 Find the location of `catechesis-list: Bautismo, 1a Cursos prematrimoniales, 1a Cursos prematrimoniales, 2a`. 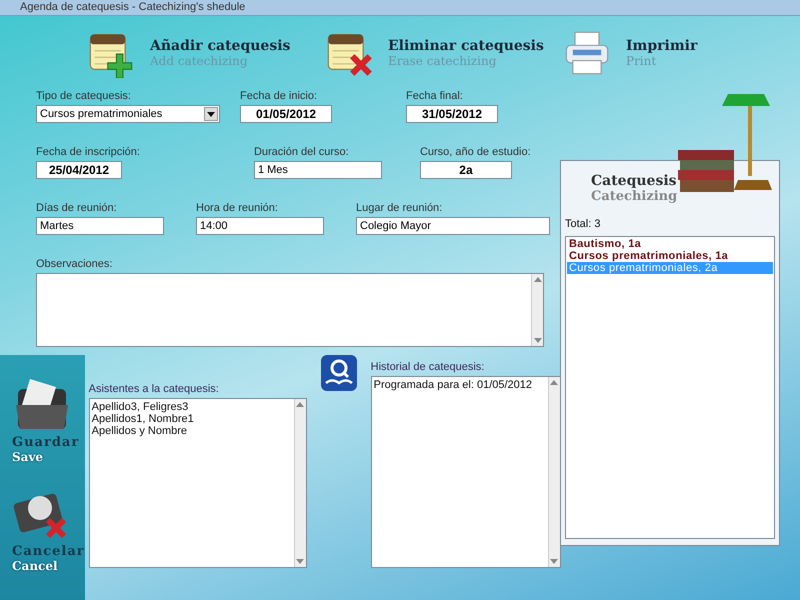

catechesis-list: Bautismo, 1a Cursos prematrimoniales, 1a Cursos prematrimoniales, 2a is located at coordinates (670, 387).